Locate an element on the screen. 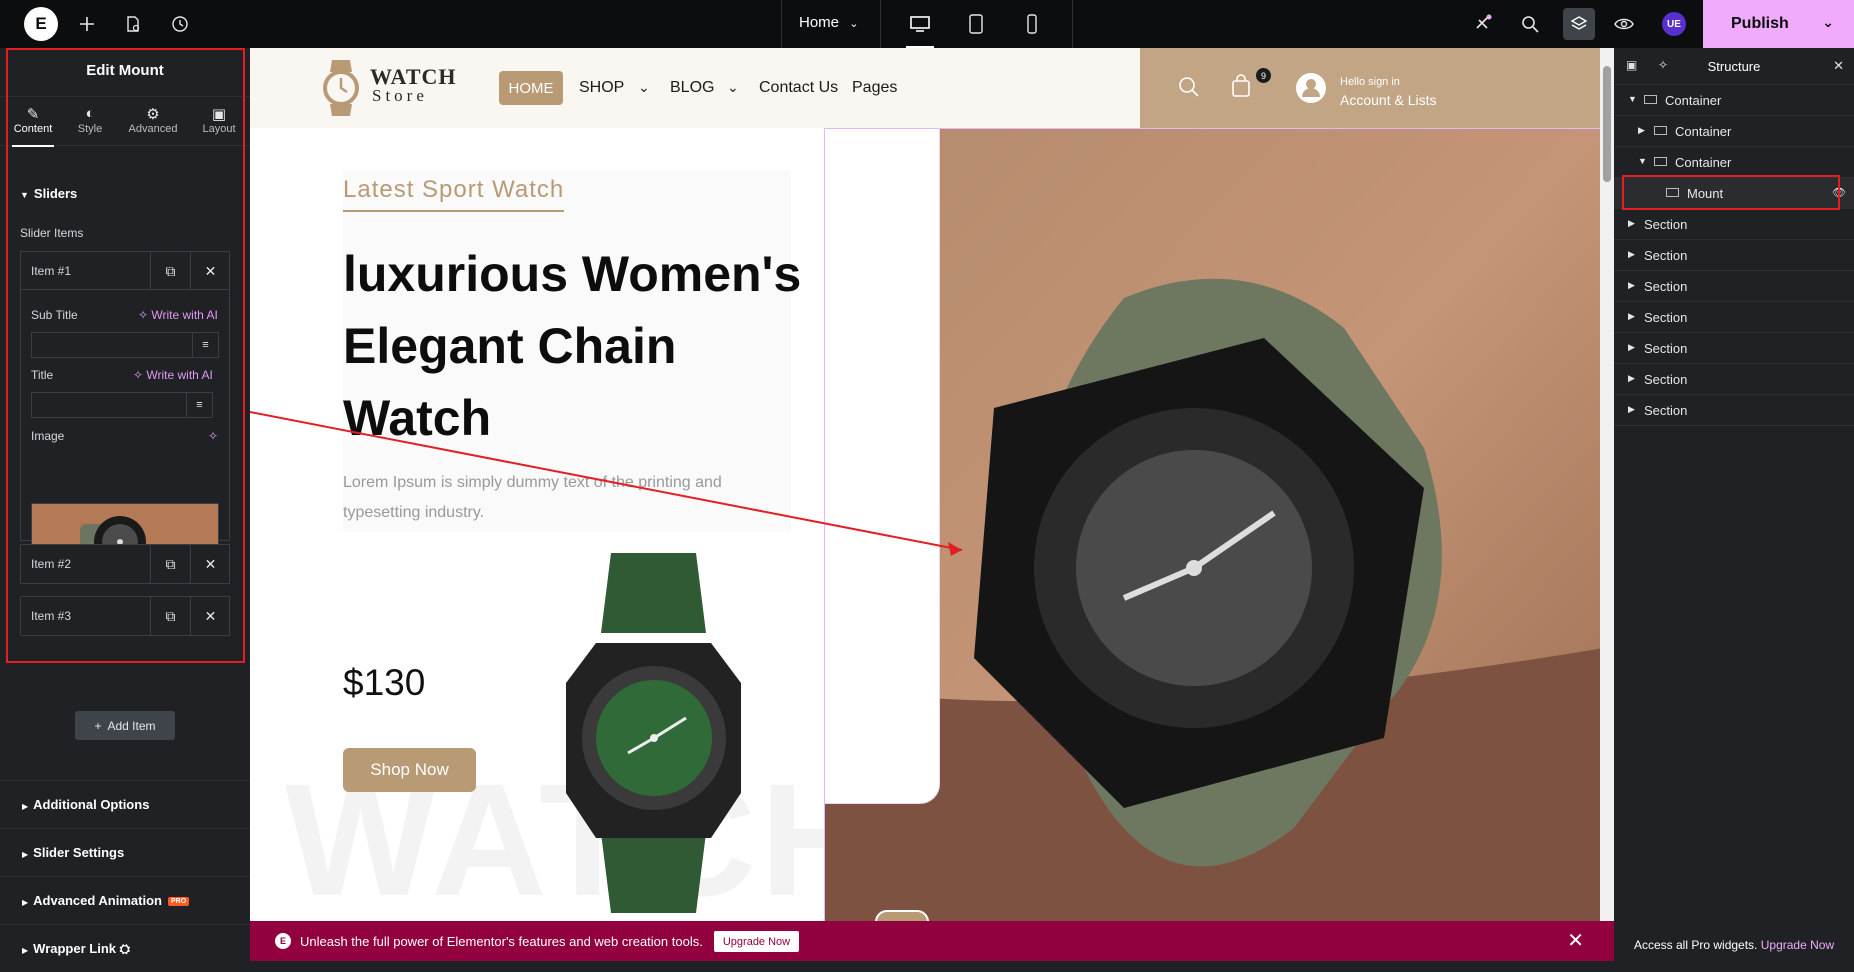 This screenshot has width=1854, height=972. hero-price: $130 is located at coordinates (384, 682).